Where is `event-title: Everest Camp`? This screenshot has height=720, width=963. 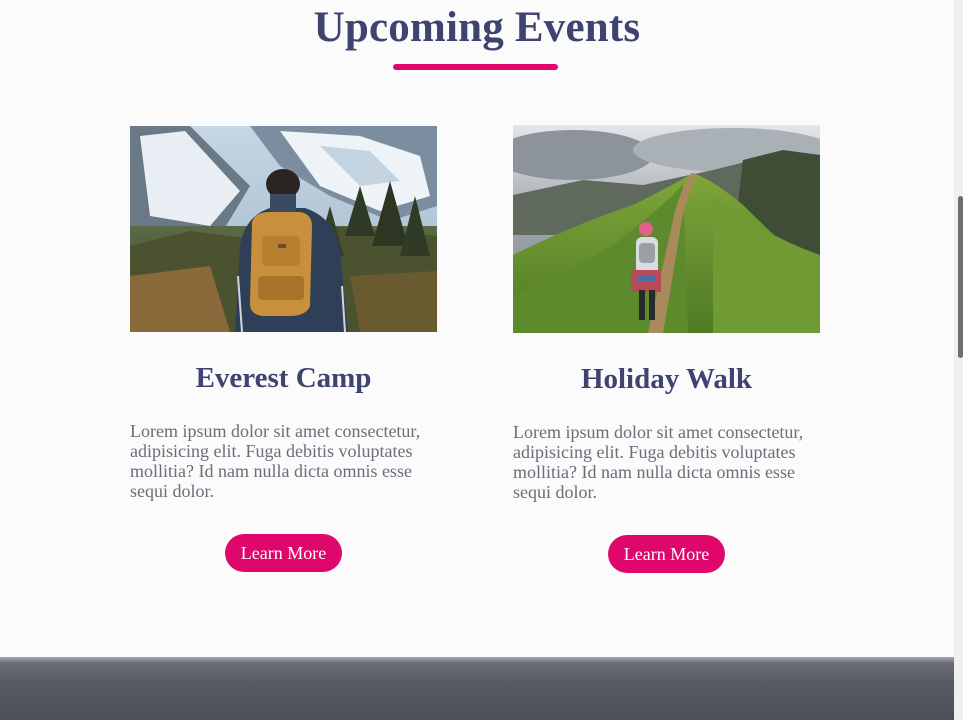
event-title: Everest Camp is located at coordinates (283, 378).